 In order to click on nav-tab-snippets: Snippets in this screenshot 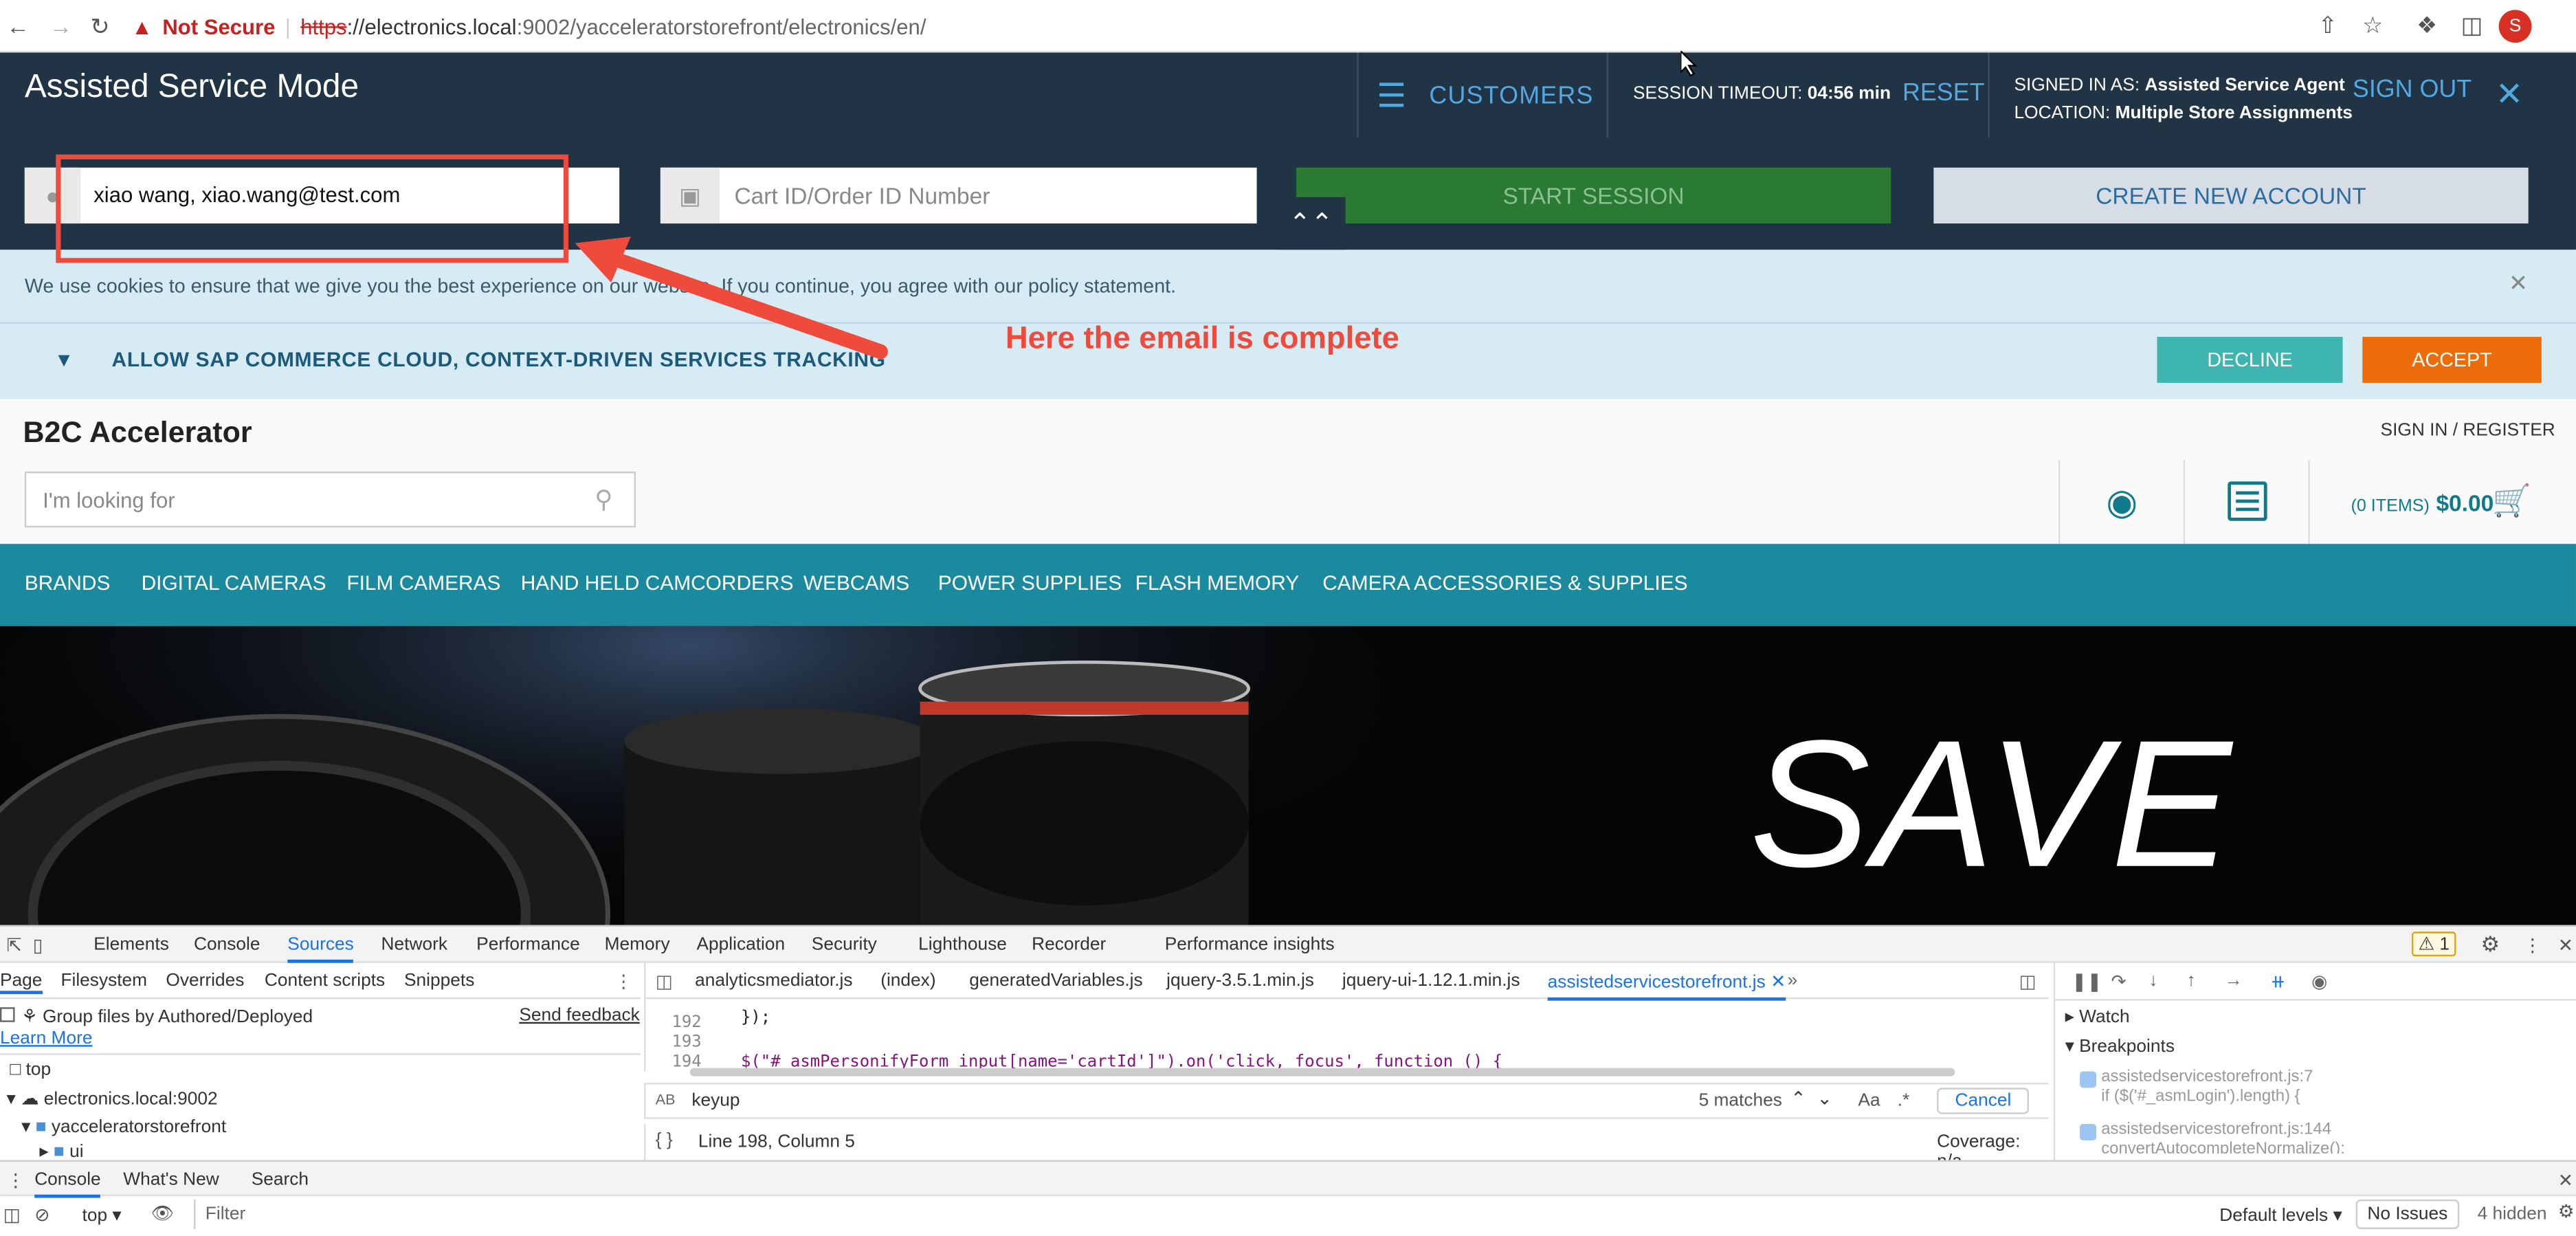, I will do `click(439, 981)`.